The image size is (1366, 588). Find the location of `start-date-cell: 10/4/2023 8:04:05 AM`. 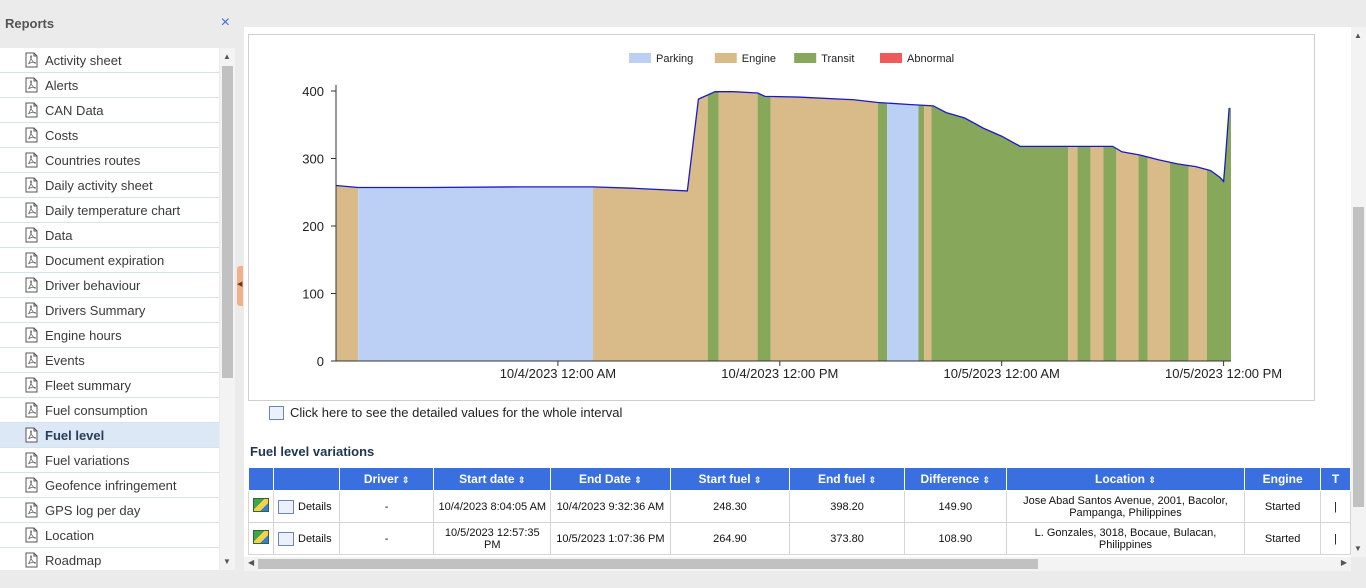

start-date-cell: 10/4/2023 8:04:05 AM is located at coordinates (492, 506).